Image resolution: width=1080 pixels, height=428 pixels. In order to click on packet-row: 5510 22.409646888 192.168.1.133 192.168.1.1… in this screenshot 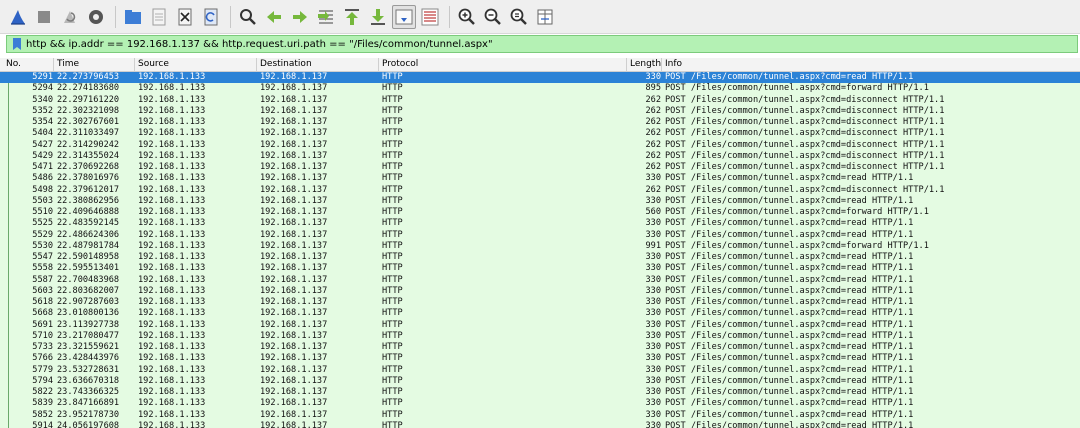, I will do `click(540, 213)`.